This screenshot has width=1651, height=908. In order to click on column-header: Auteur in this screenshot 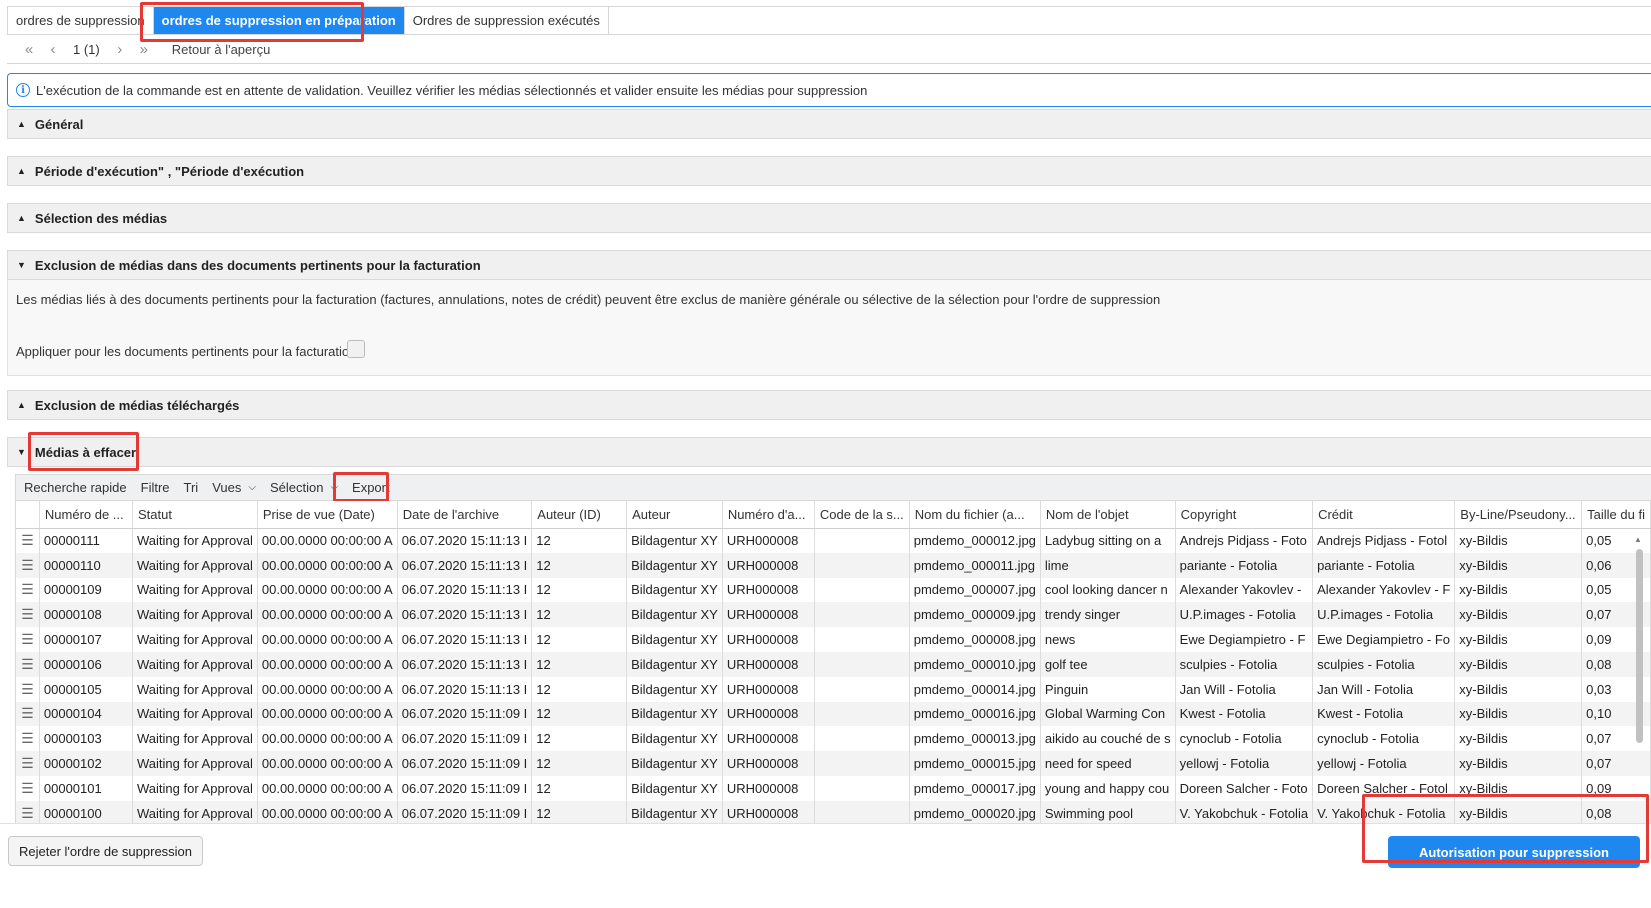, I will do `click(674, 515)`.